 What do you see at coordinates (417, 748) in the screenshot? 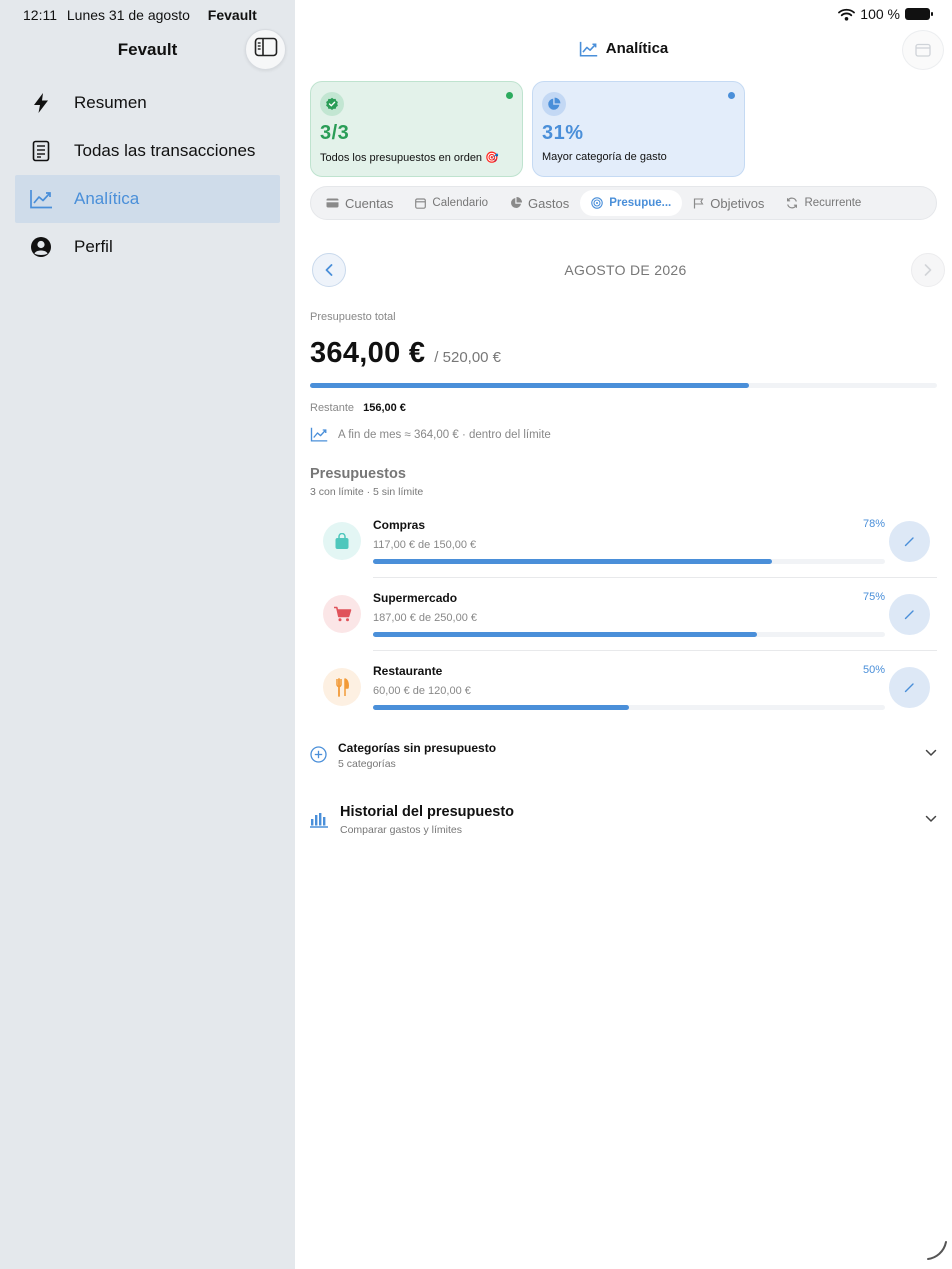
I see `uncategorized-title: Categorías sin presupuesto` at bounding box center [417, 748].